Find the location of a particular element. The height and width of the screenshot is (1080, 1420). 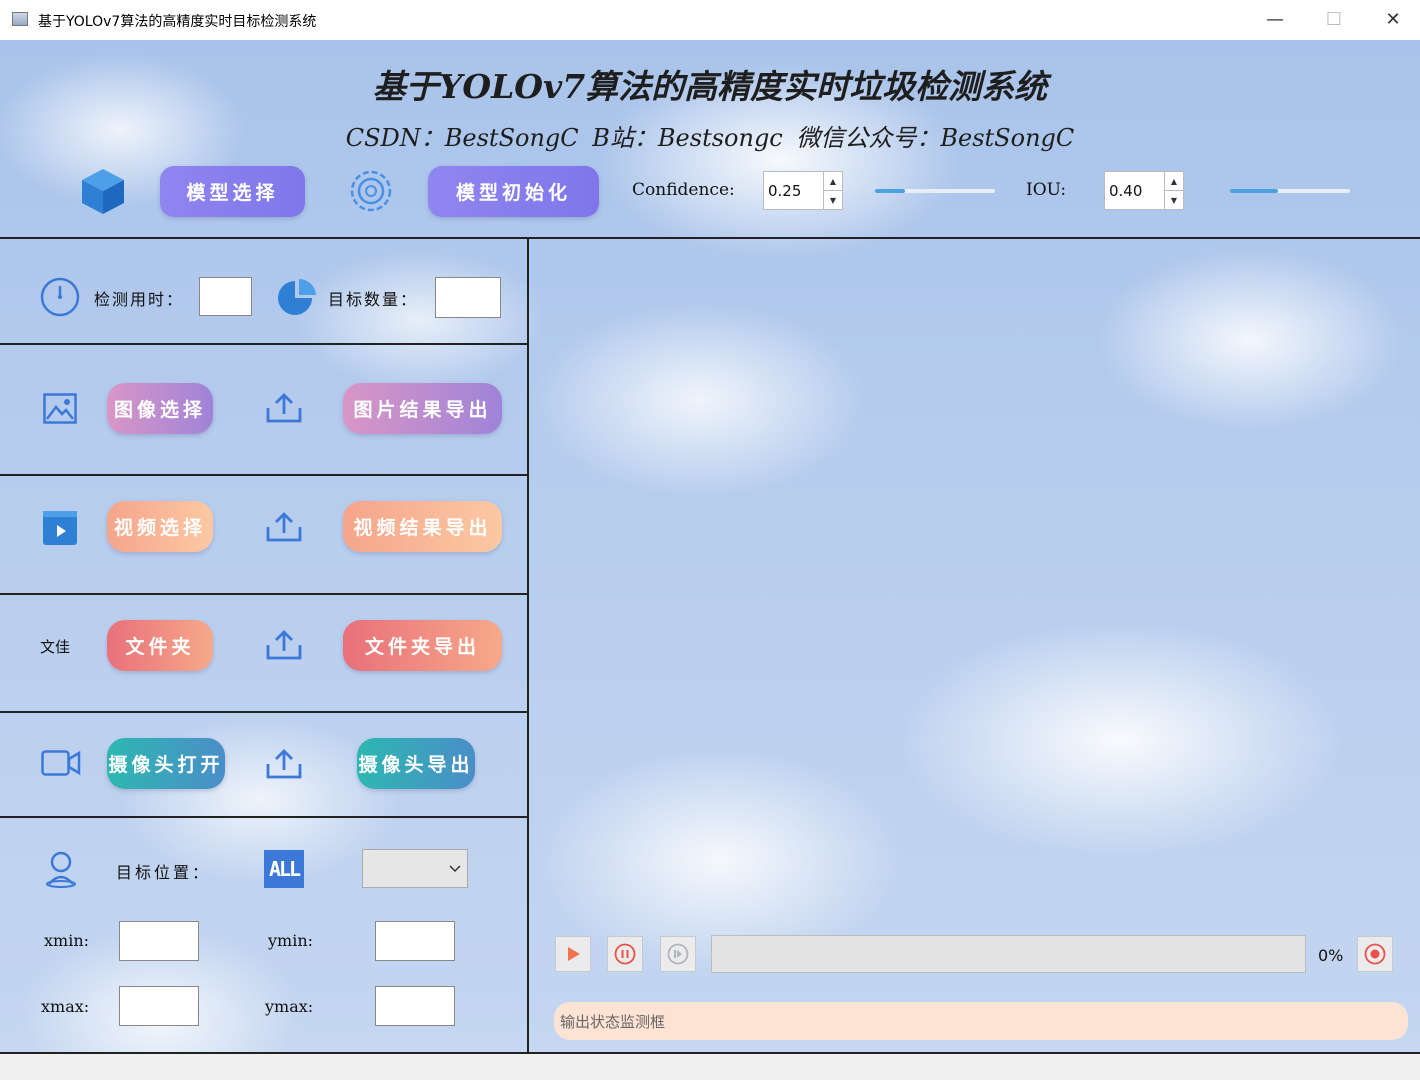

confidence-label: Confidence: is located at coordinates (683, 190).